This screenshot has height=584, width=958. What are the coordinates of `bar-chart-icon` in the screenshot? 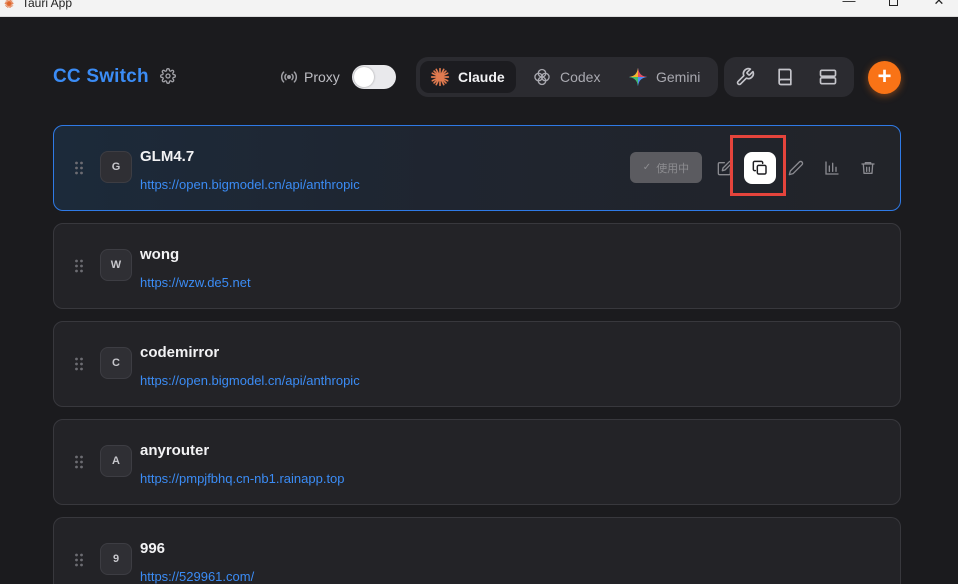 It's located at (832, 168).